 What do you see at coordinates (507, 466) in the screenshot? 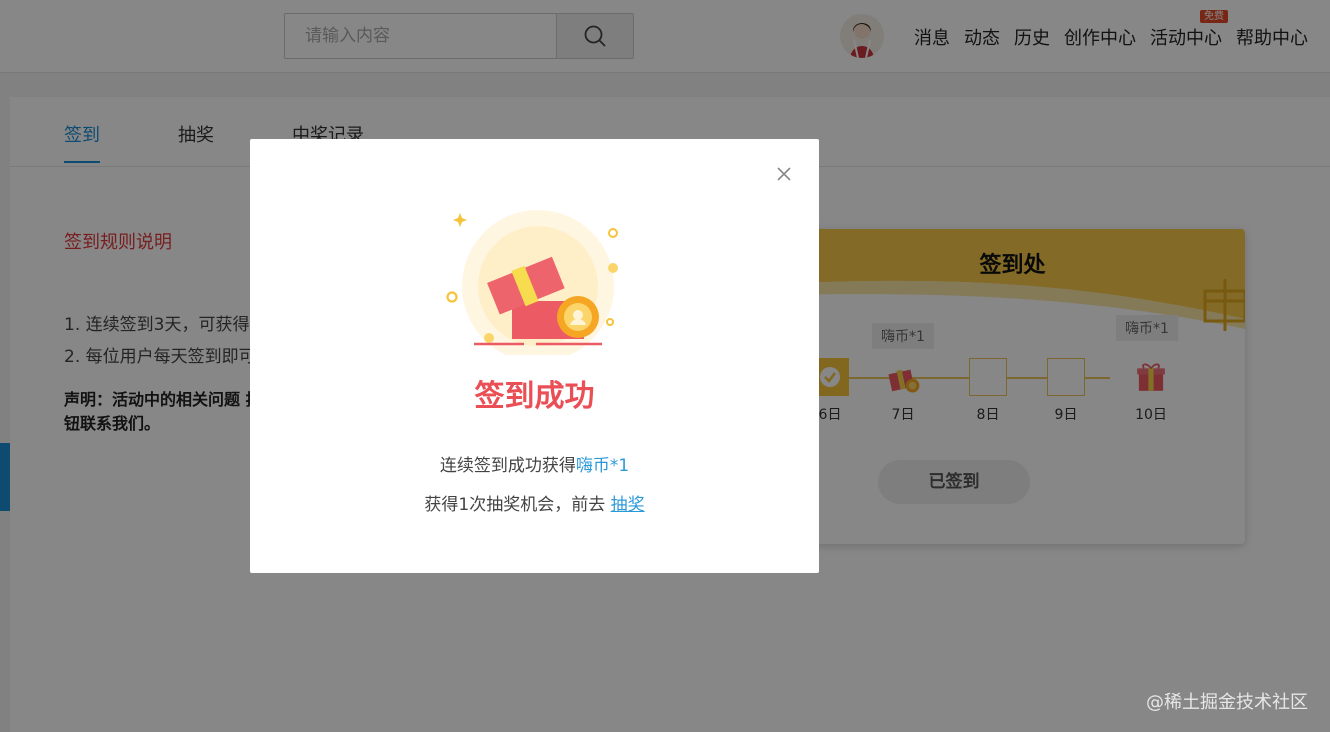
I see `reward-message-text: 连续签到成功获得` at bounding box center [507, 466].